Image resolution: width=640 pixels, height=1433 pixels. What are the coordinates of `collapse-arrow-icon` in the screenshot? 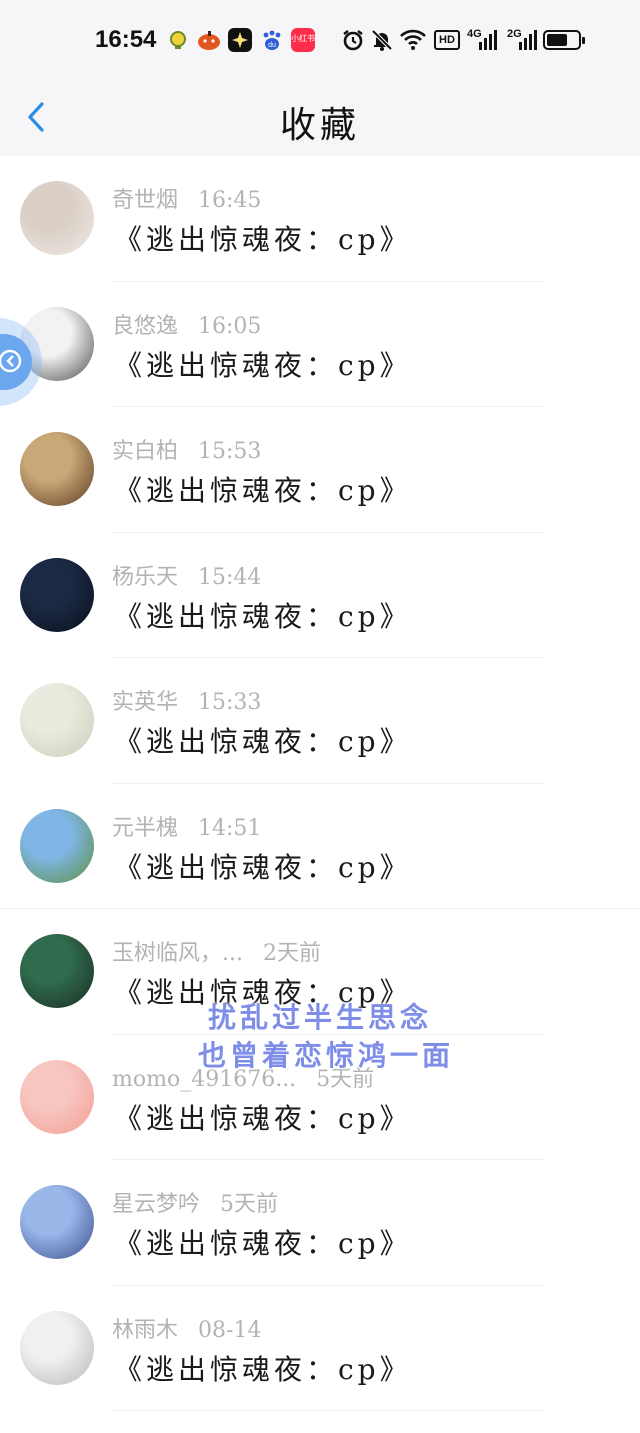 It's located at (12, 364).